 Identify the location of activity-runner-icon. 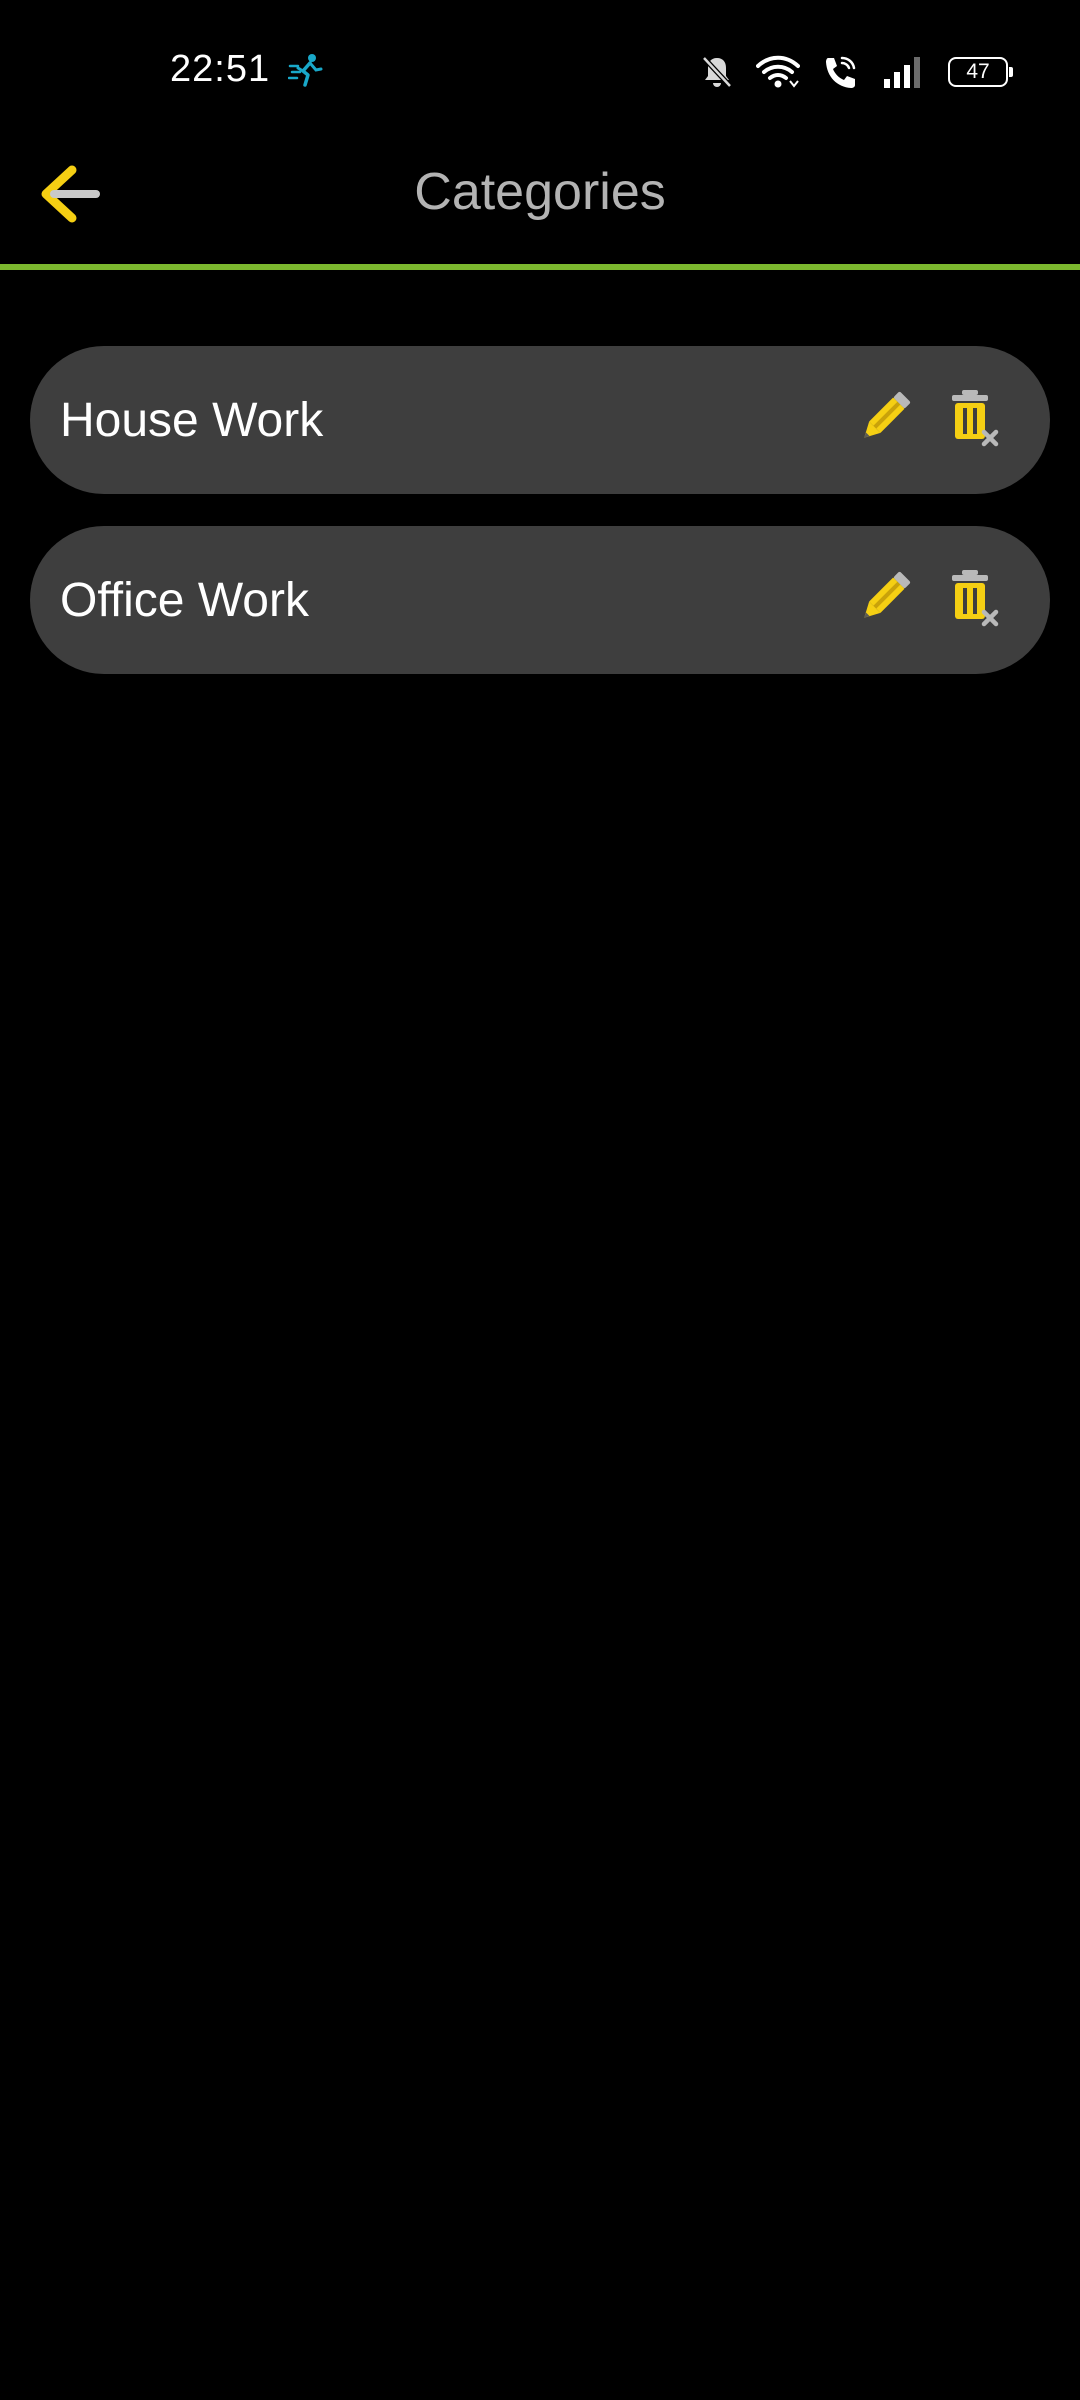
(305, 72).